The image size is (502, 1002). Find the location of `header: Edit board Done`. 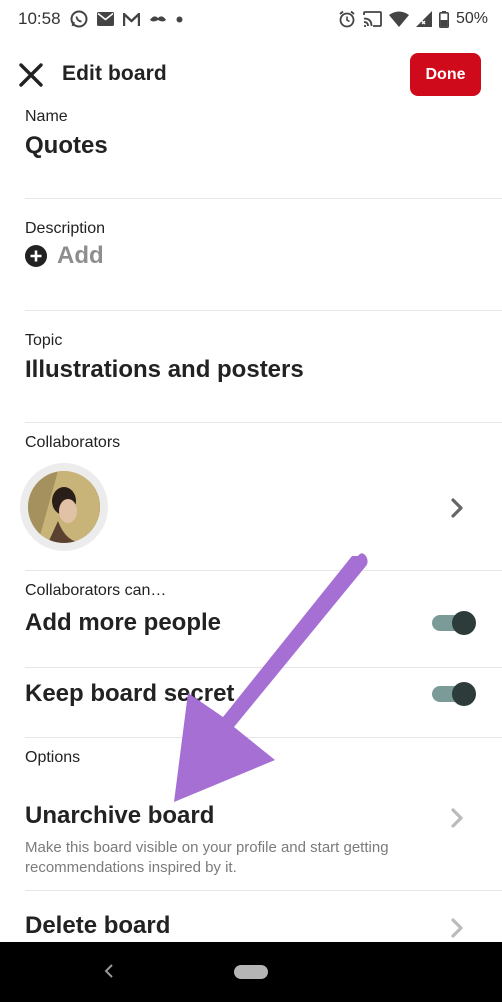

header: Edit board Done is located at coordinates (251, 74).